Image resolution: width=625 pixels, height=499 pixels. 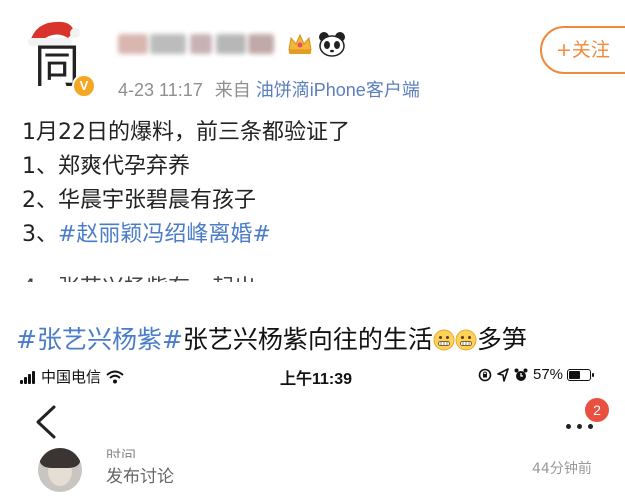 What do you see at coordinates (548, 374) in the screenshot?
I see `battery-percent: 57%` at bounding box center [548, 374].